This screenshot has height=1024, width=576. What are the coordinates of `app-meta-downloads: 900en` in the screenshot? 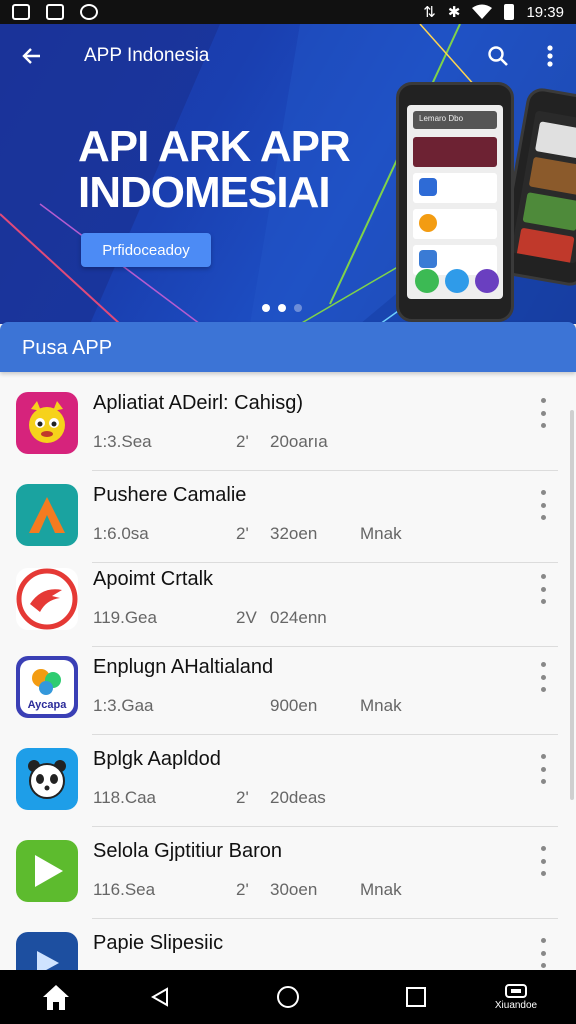 It's located at (294, 705).